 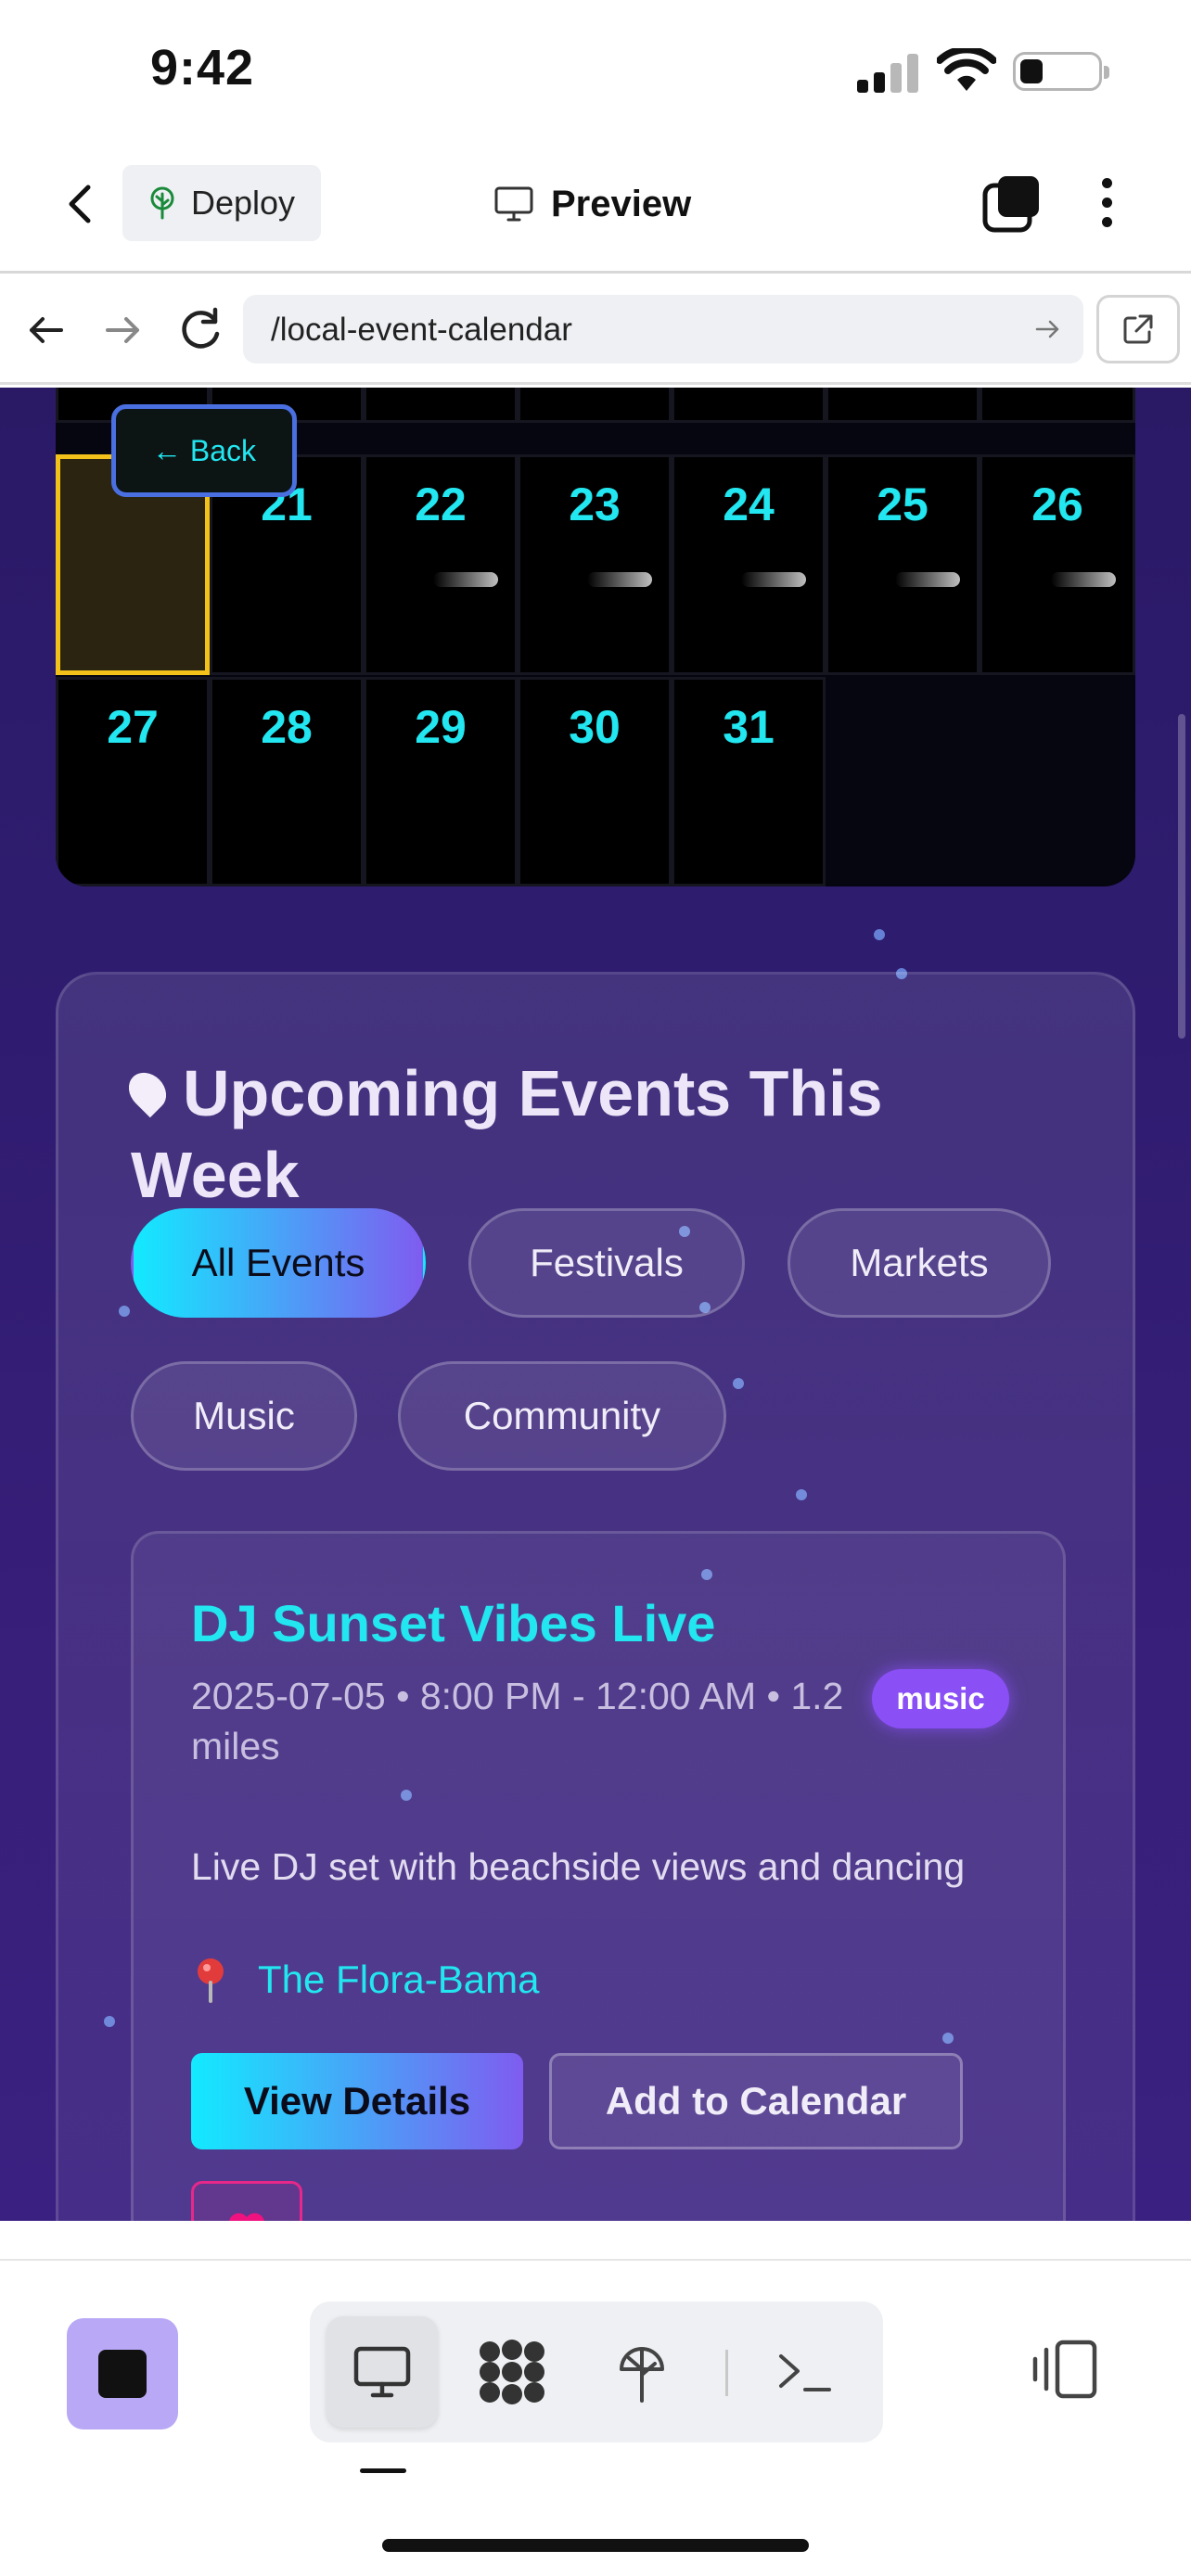 I want to click on arrow-right-icon, so click(x=122, y=330).